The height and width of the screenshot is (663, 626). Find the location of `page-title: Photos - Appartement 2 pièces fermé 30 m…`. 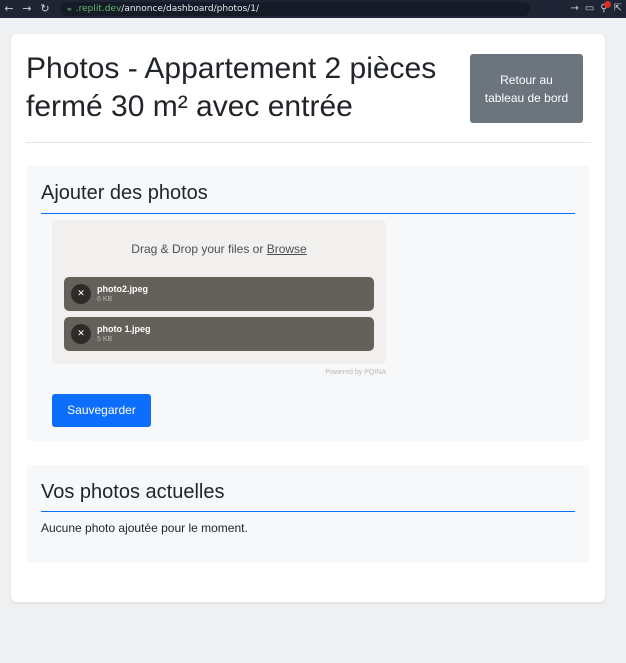

page-title: Photos - Appartement 2 pièces fermé 30 m… is located at coordinates (231, 87).